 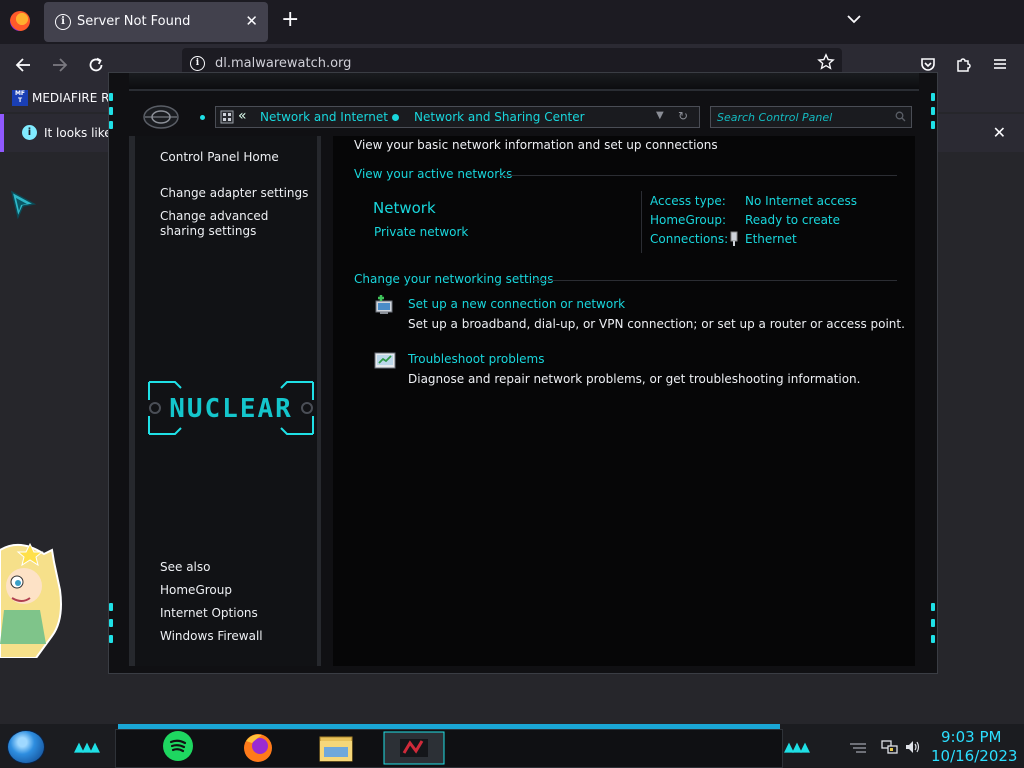 I want to click on spotify-icon, so click(x=178, y=746).